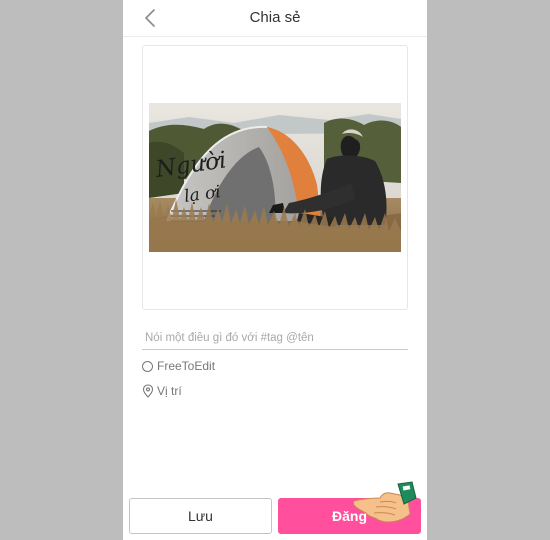 The width and height of the screenshot is (550, 540). What do you see at coordinates (186, 366) in the screenshot?
I see `free-to-edit-label: FreeToEdit` at bounding box center [186, 366].